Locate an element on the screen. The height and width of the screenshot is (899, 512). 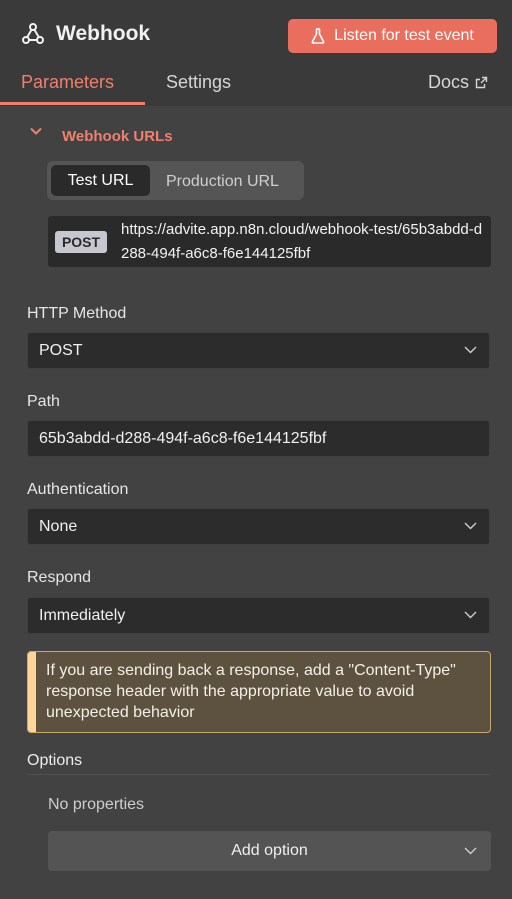
path-label: Path is located at coordinates (43, 401).